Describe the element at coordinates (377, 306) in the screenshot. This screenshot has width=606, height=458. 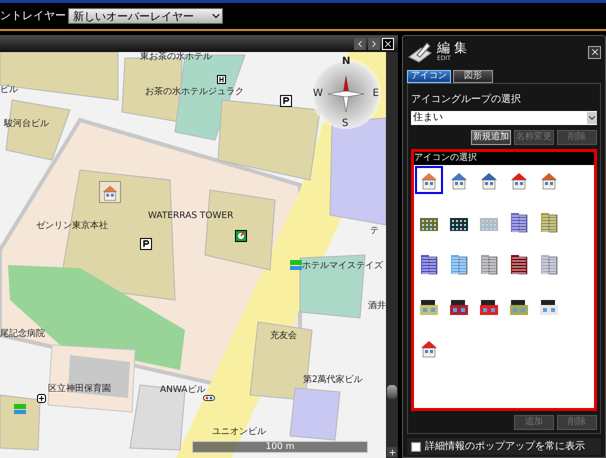
I see `map-place-label: 酒井` at that location.